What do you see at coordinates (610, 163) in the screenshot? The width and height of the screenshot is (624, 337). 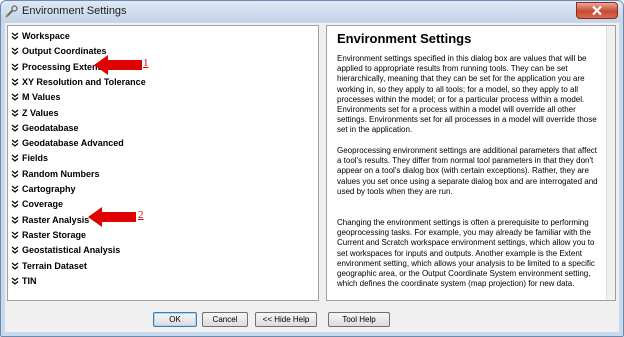 I see `help-scrollbar` at bounding box center [610, 163].